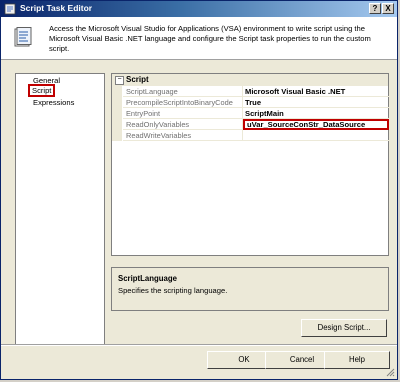 The width and height of the screenshot is (400, 382). Describe the element at coordinates (316, 113) in the screenshot. I see `property-value: ScriptMain` at that location.